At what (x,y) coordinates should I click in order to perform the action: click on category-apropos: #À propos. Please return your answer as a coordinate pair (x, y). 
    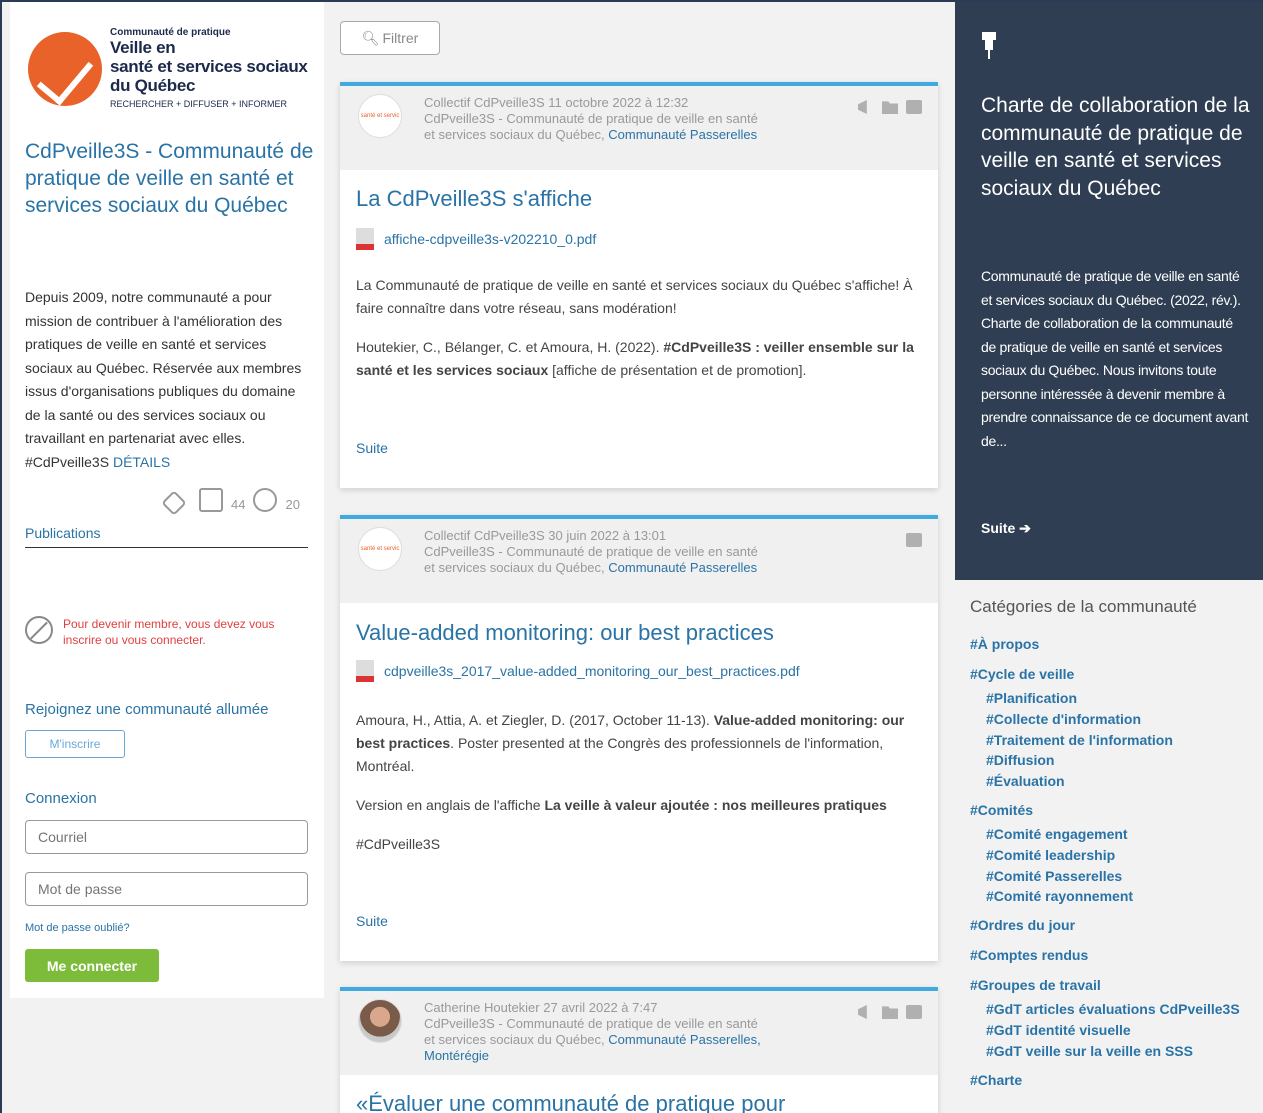
    Looking at the image, I should click on (1115, 644).